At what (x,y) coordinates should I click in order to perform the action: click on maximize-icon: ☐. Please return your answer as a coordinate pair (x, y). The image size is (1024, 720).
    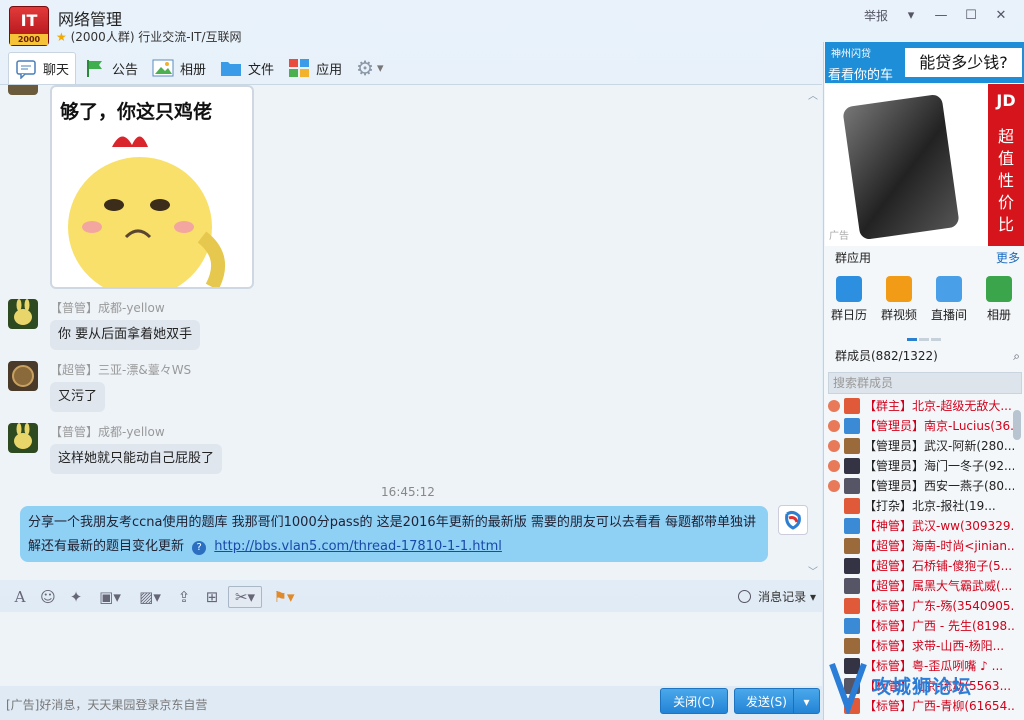
    Looking at the image, I should click on (971, 16).